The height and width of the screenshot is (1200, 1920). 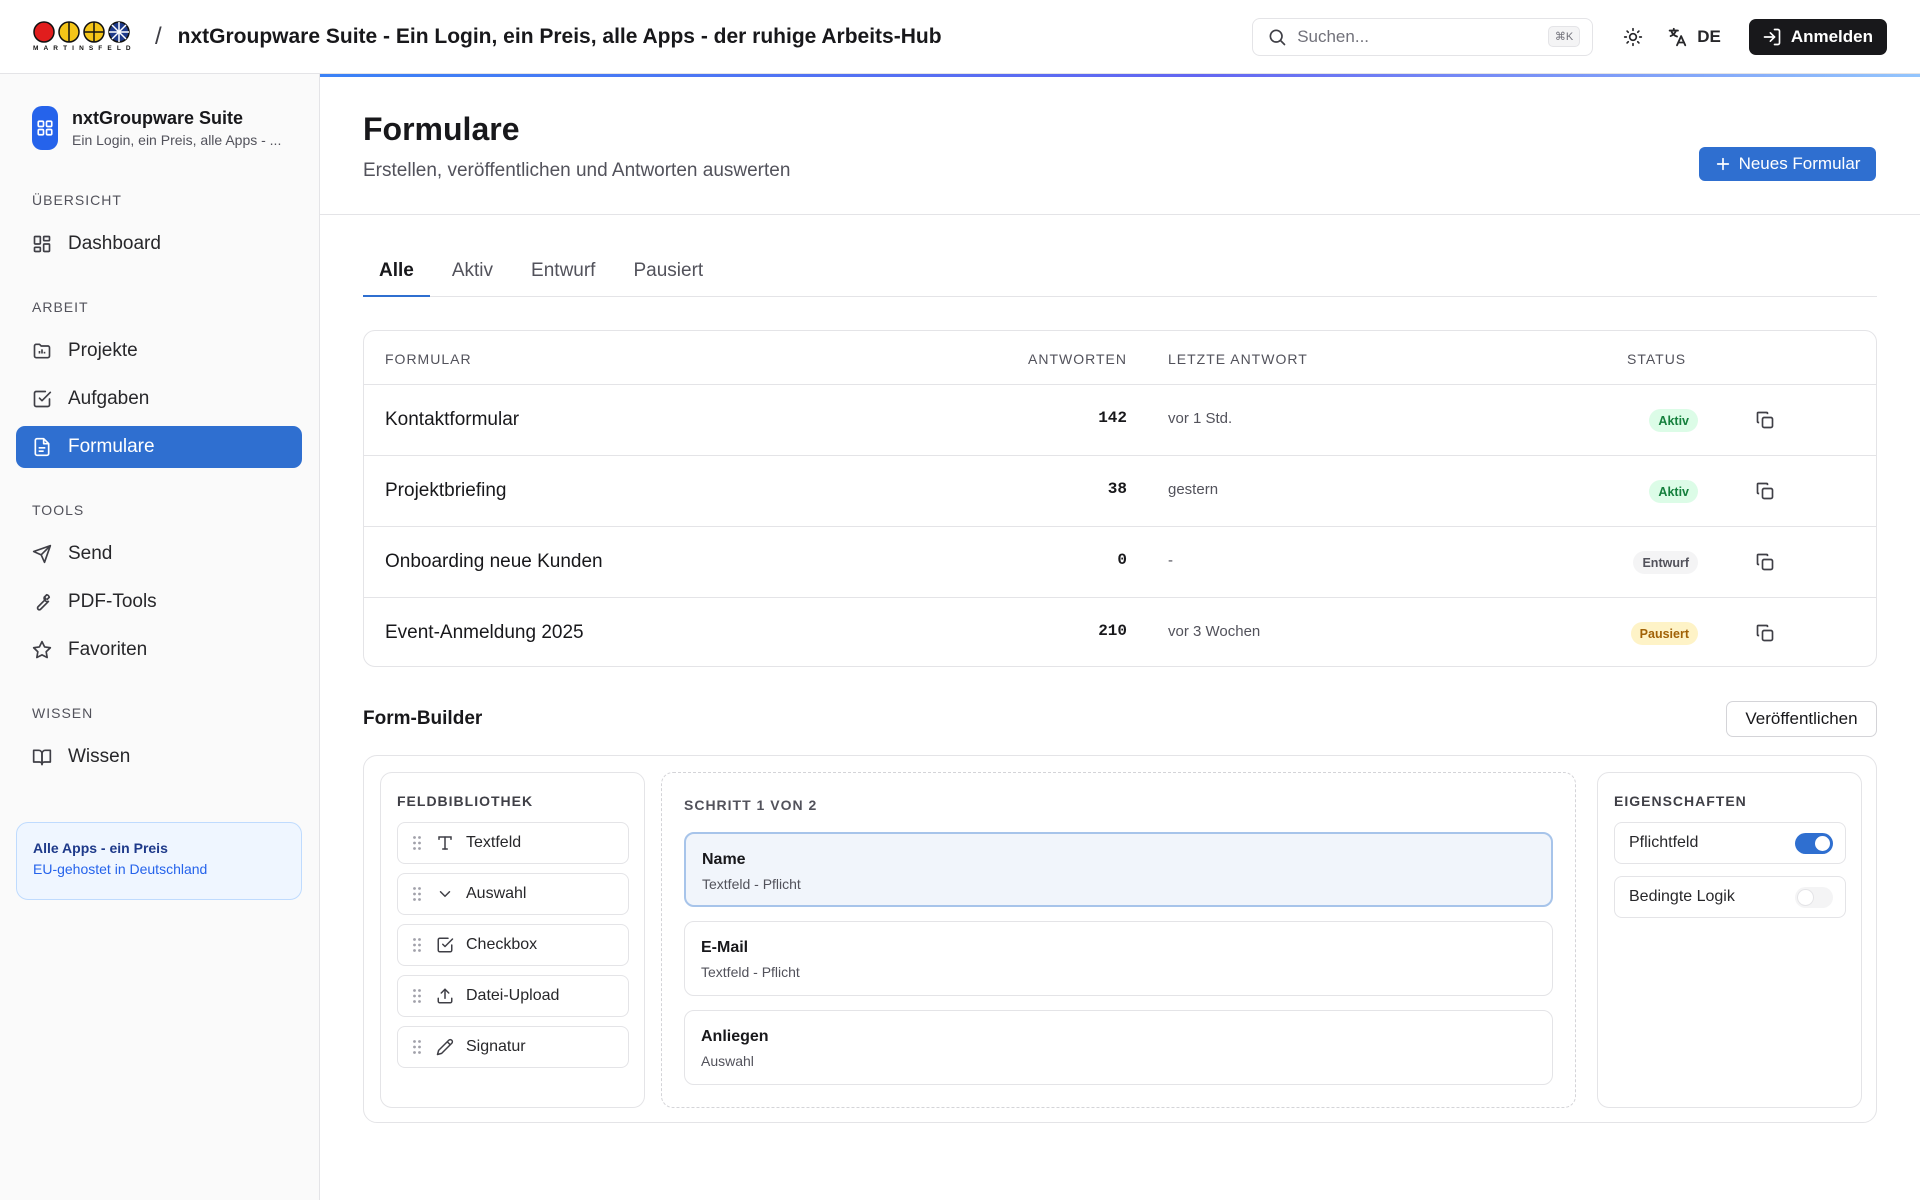 What do you see at coordinates (158, 118) in the screenshot?
I see `brand-name: nxtGroupware Suite` at bounding box center [158, 118].